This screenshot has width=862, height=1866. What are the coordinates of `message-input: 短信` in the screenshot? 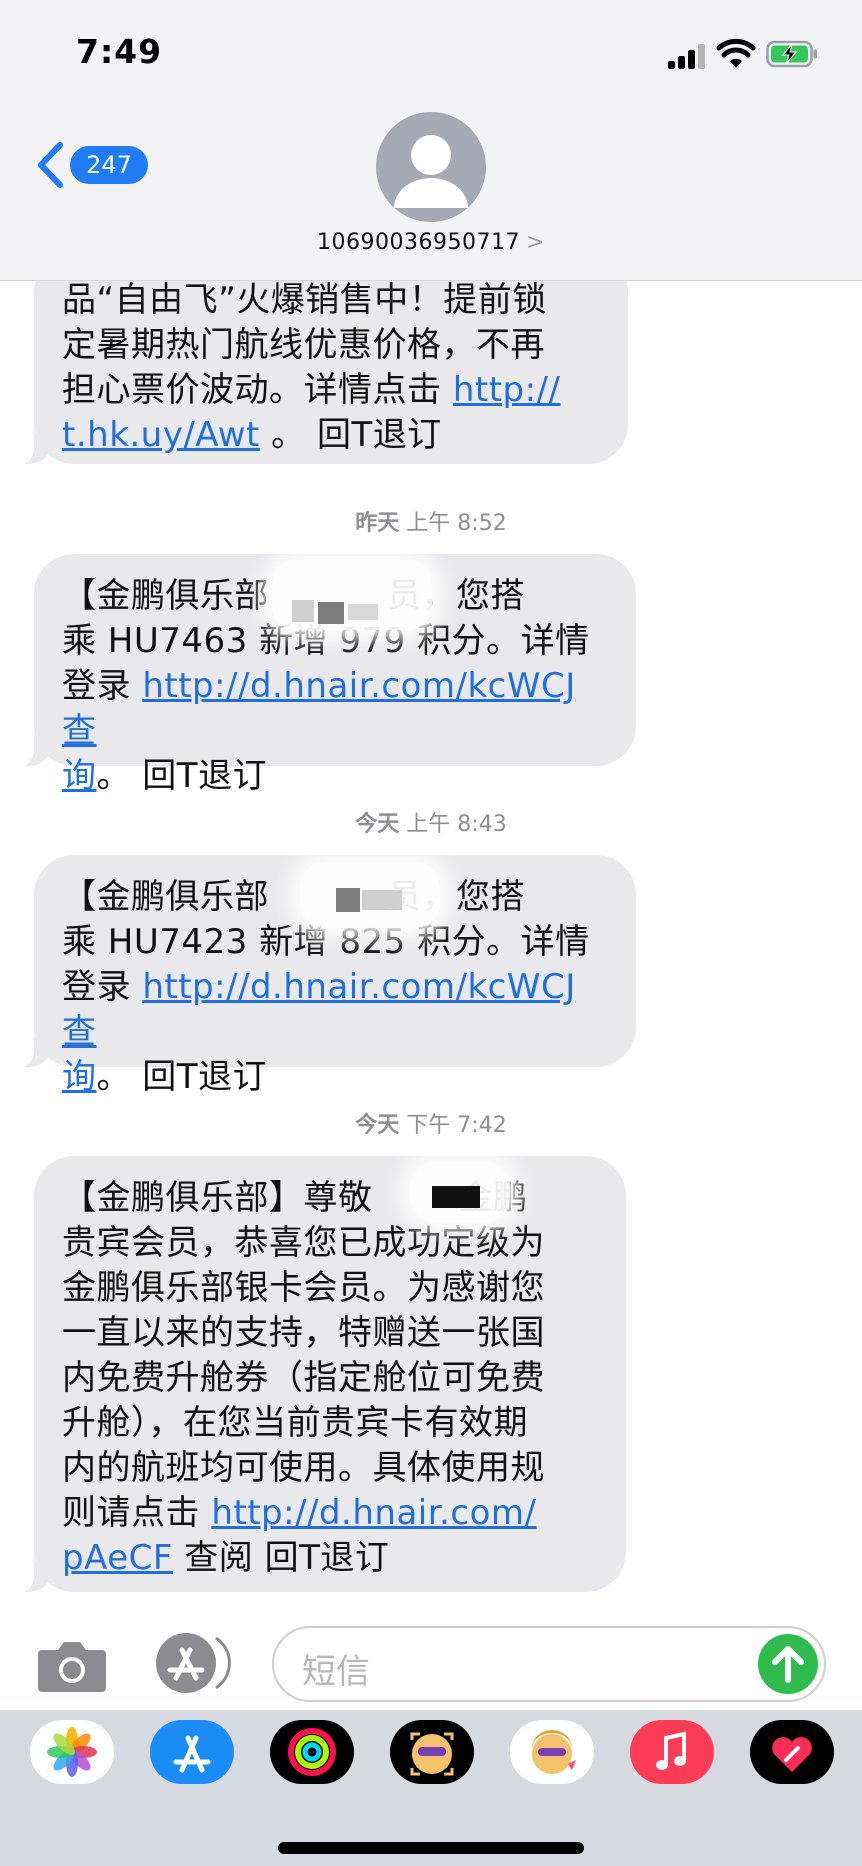 It's located at (549, 1664).